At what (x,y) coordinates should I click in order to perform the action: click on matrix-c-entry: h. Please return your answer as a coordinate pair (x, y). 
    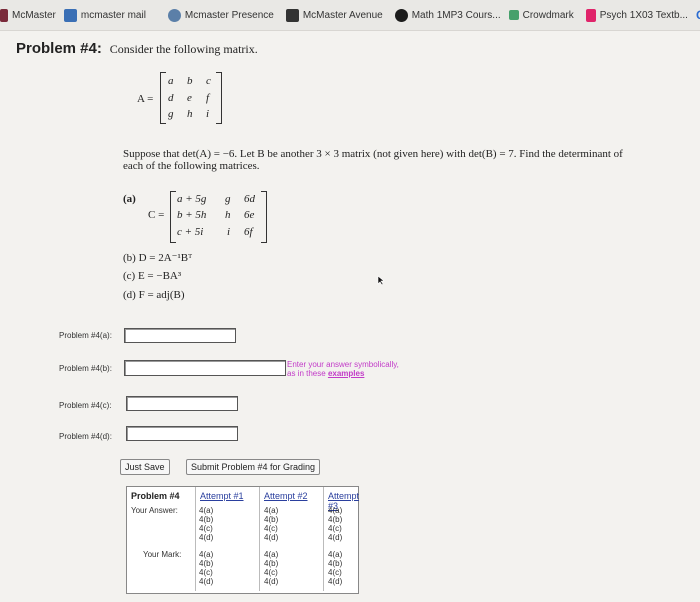
    Looking at the image, I should click on (228, 215).